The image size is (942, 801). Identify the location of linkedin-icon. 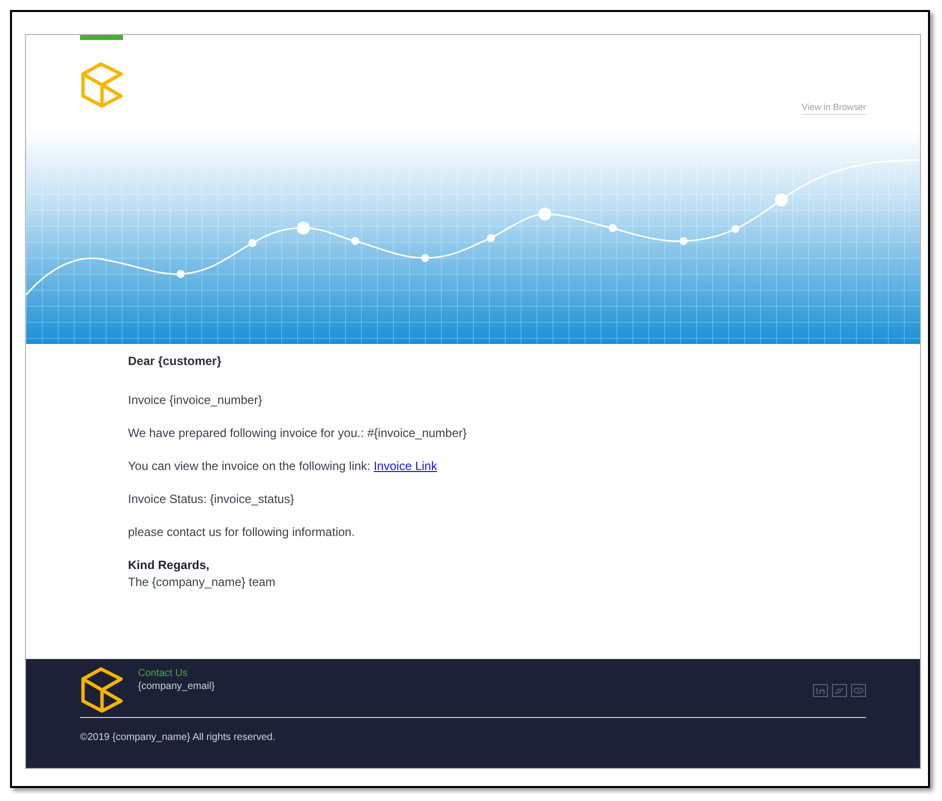
(820, 690).